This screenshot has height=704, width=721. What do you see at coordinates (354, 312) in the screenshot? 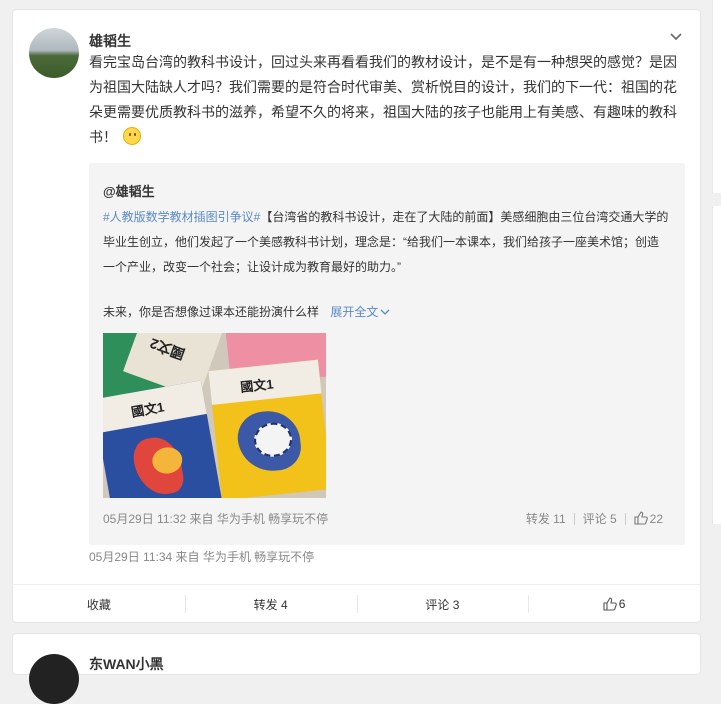
I see `expand-label: 展开全文` at bounding box center [354, 312].